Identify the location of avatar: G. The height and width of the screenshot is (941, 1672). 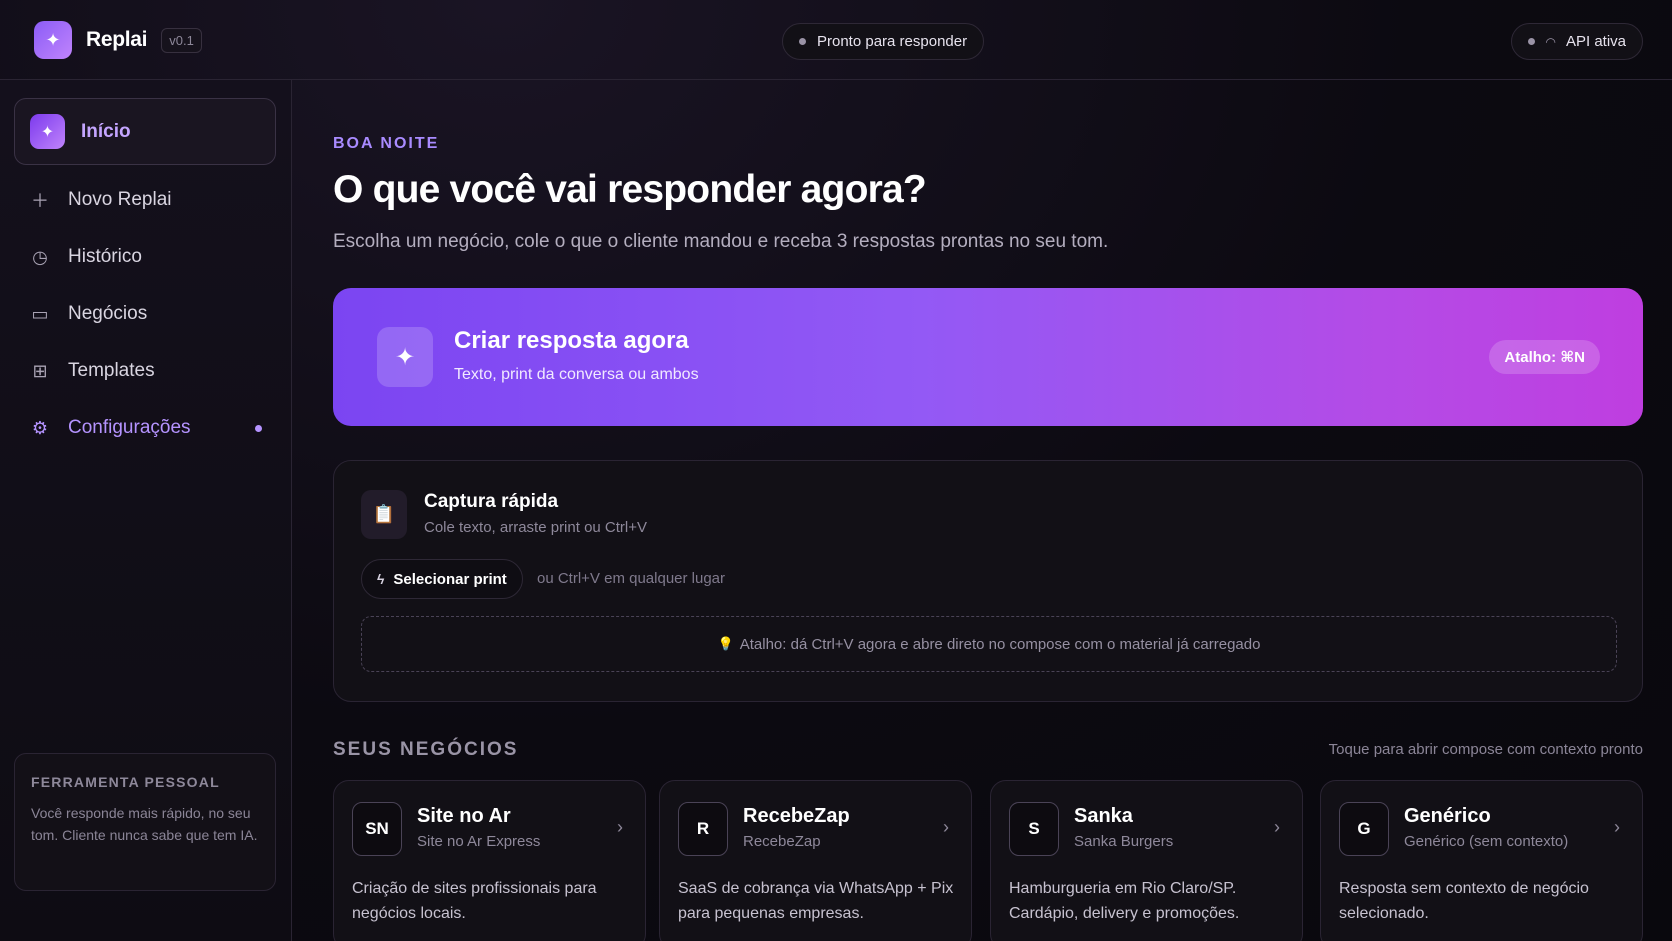
(1364, 829).